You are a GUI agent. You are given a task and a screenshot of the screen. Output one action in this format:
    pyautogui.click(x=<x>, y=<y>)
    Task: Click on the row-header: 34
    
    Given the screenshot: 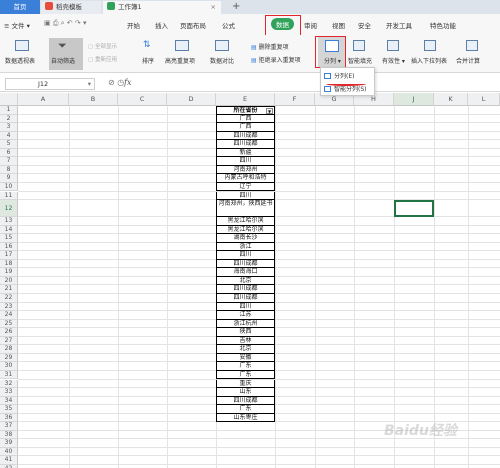 What is the action you would take?
    pyautogui.click(x=9, y=401)
    